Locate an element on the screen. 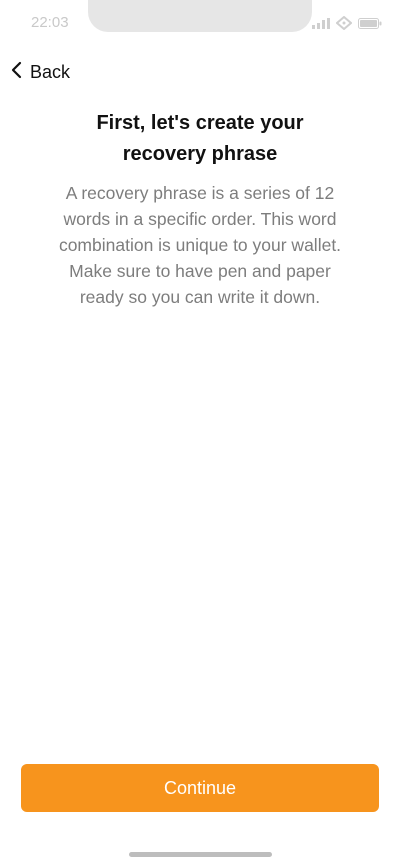  chevron-left-icon is located at coordinates (17, 72).